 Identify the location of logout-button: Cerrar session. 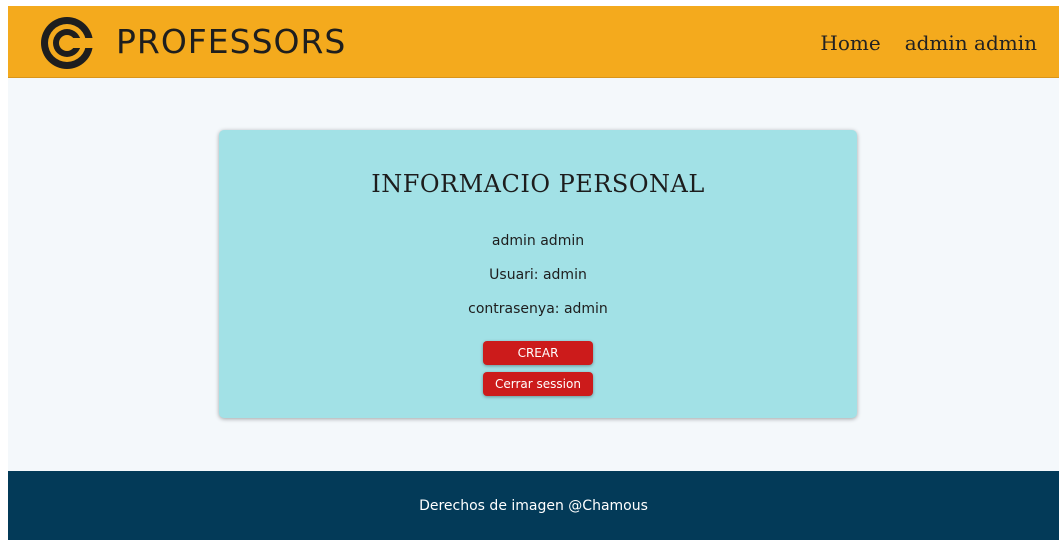
(538, 384).